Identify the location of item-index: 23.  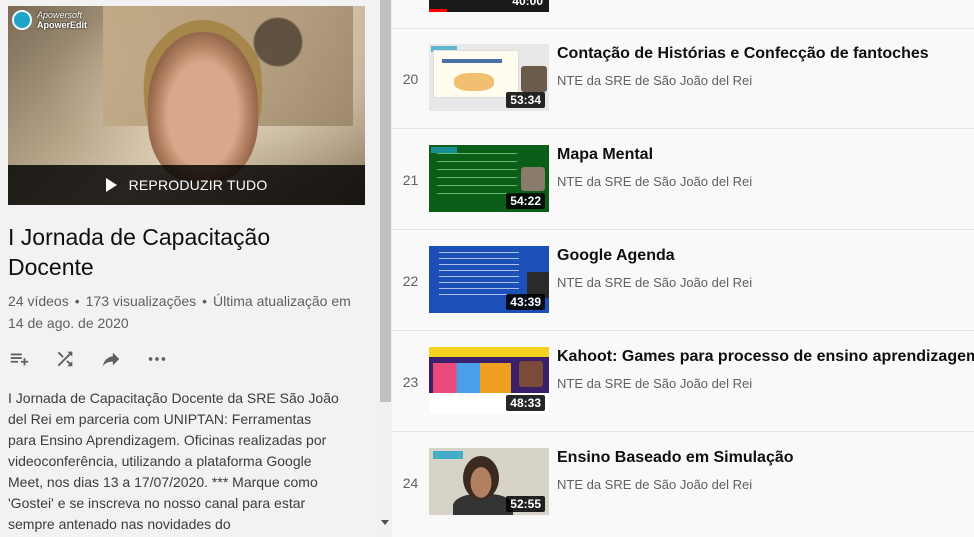
(410, 382).